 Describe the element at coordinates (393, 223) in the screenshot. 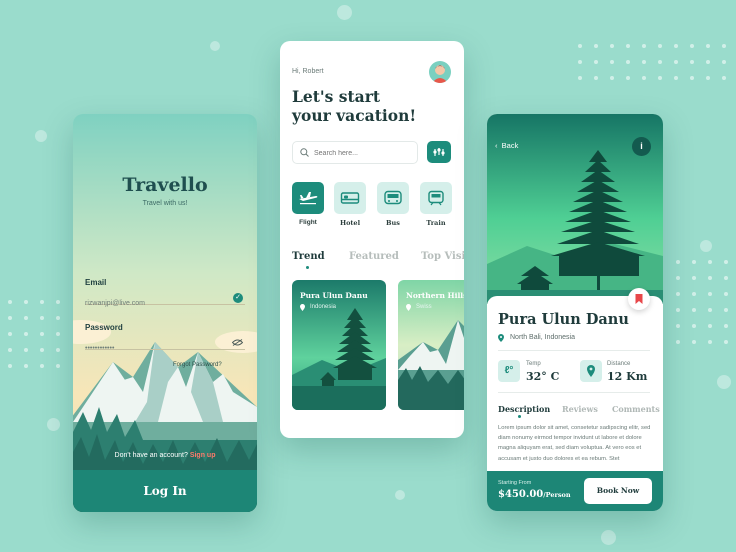

I see `category-label: Bus` at that location.